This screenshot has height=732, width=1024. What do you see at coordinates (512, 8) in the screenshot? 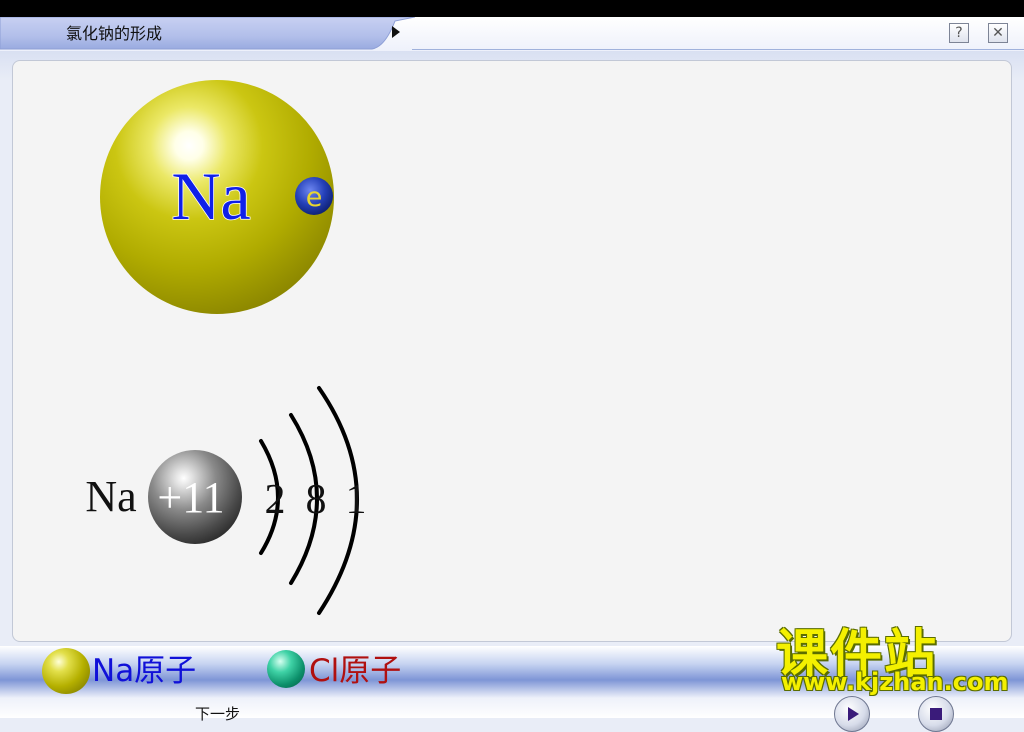
I see `top-black-bar` at bounding box center [512, 8].